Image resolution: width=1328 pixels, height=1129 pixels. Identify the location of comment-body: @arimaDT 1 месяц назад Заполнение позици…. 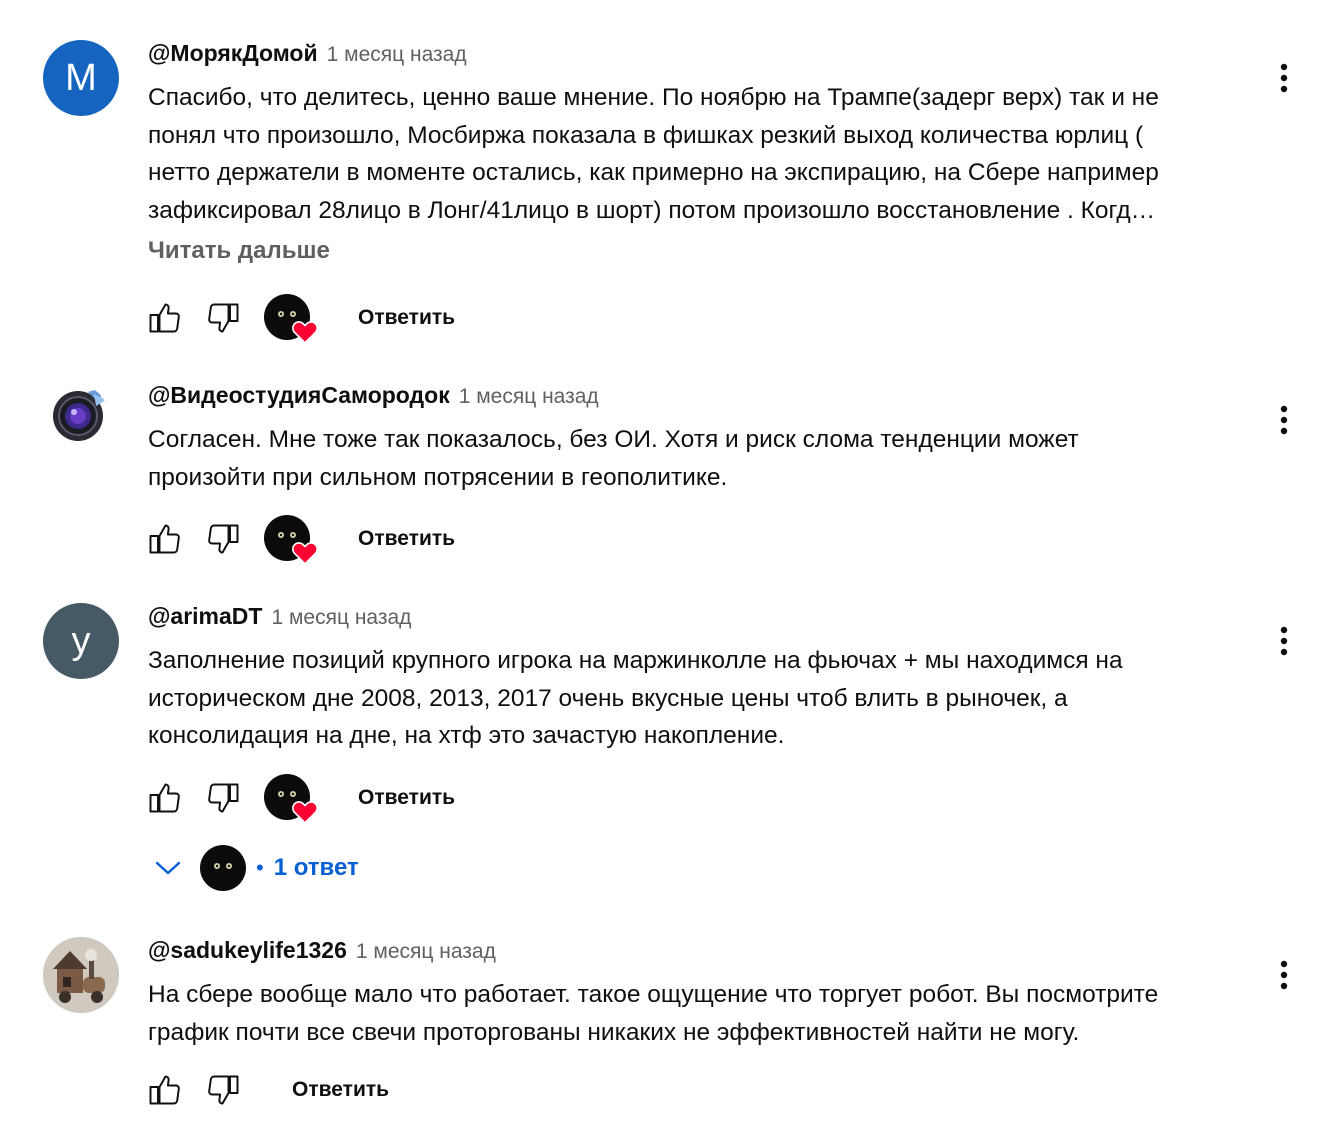
(698, 679).